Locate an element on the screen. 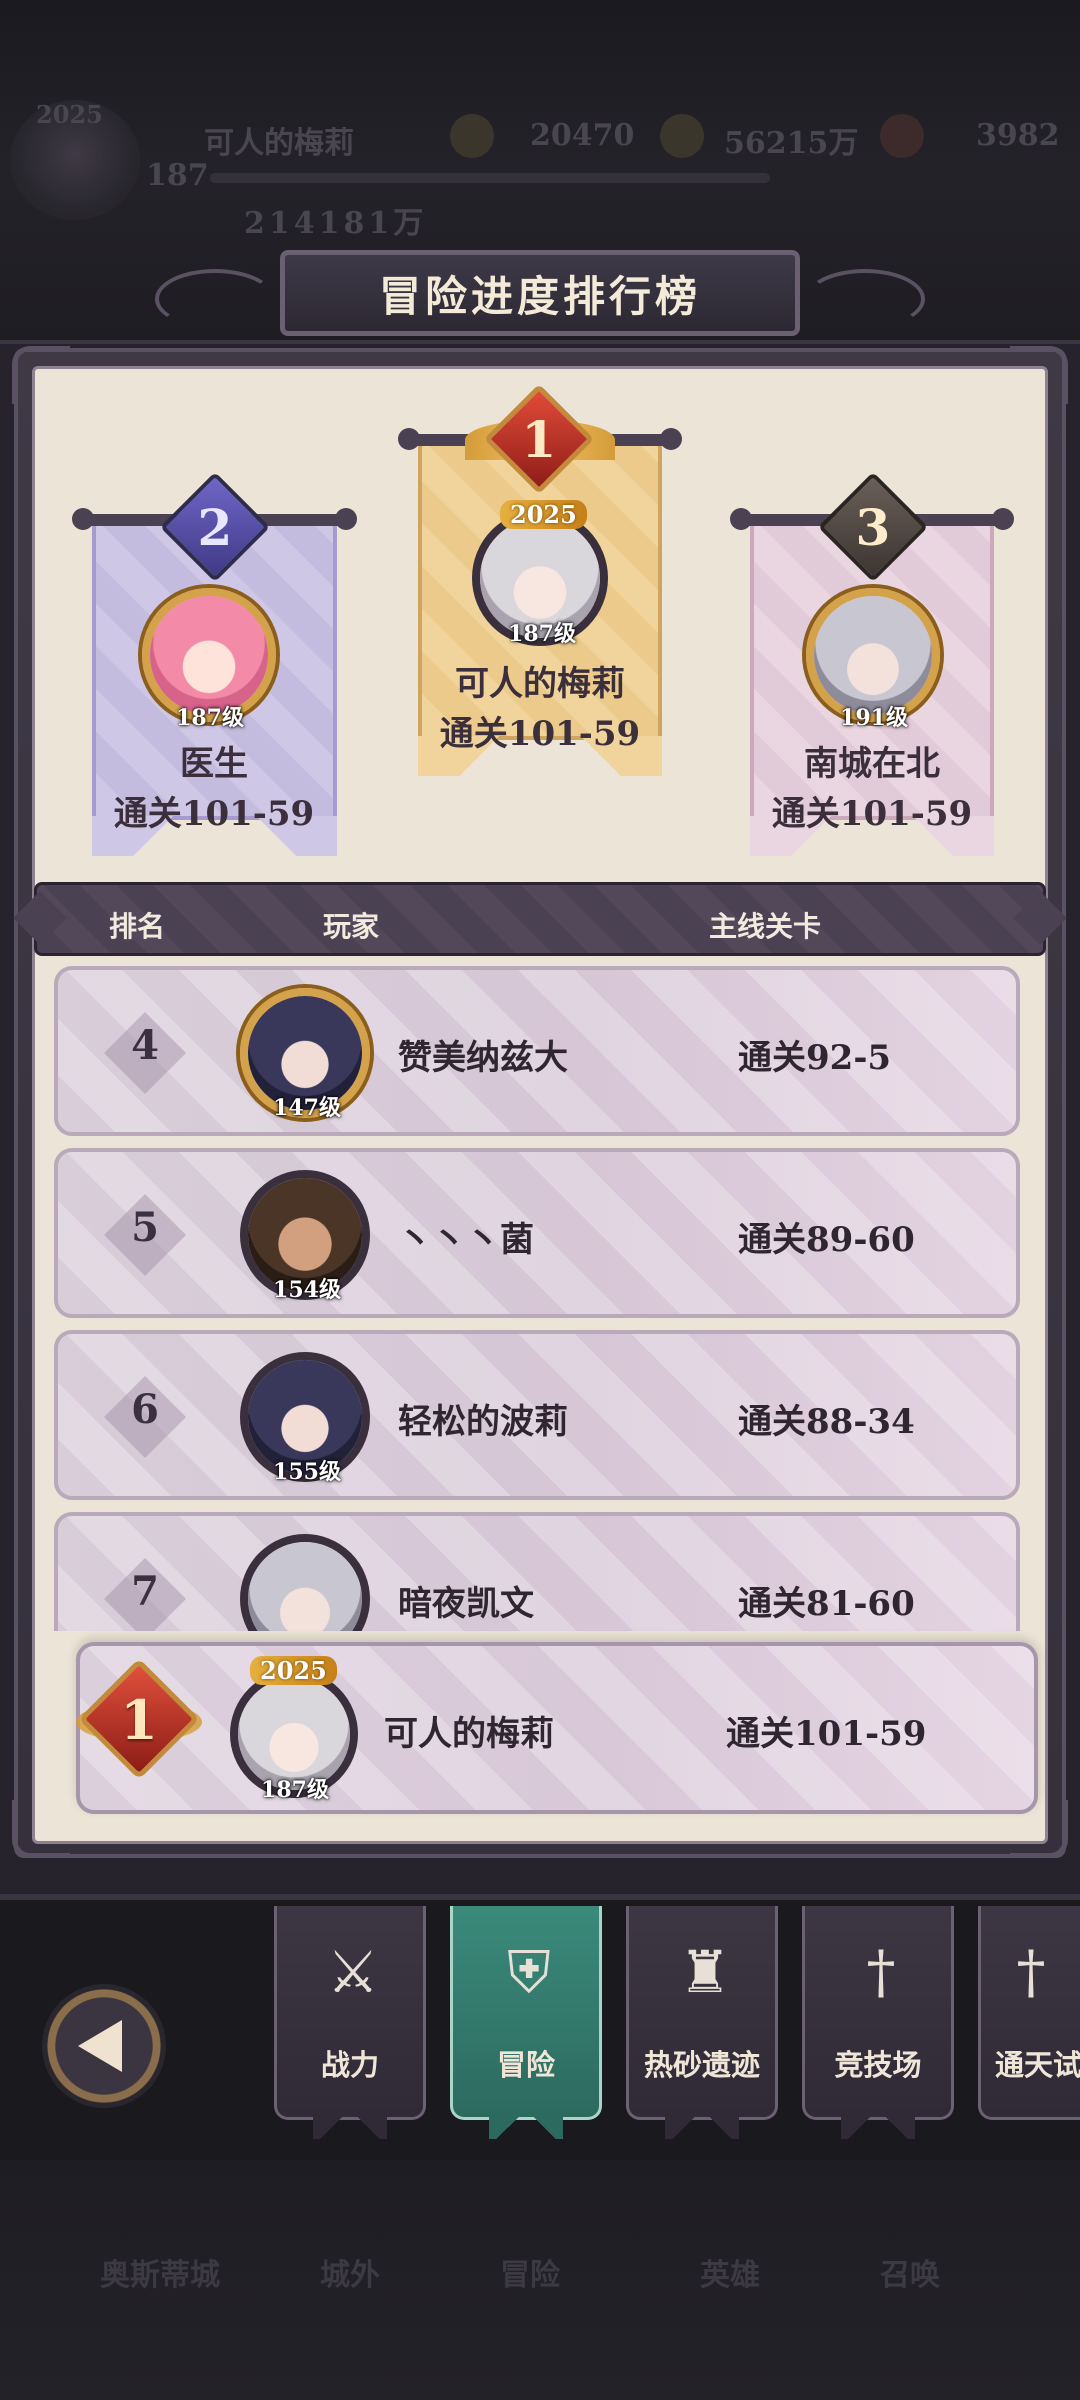 Image resolution: width=1080 pixels, height=2400 pixels. rank-1-number: 1 is located at coordinates (539, 439).